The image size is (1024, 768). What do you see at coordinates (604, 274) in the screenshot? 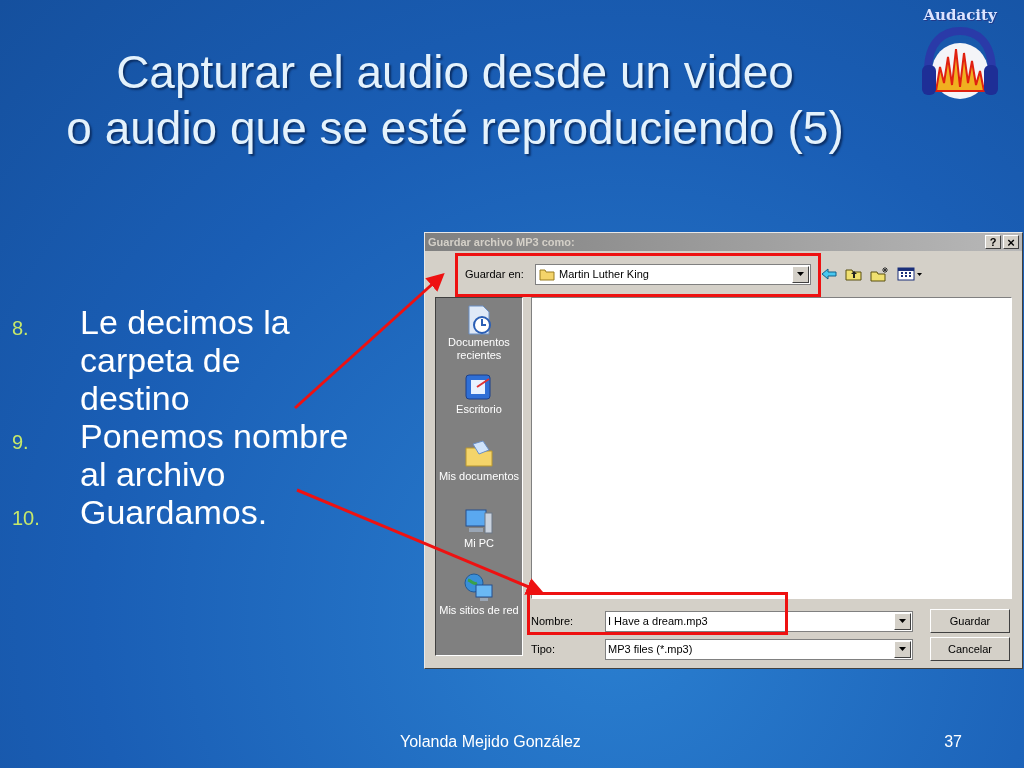
I see `location-value: Martin Luther King` at bounding box center [604, 274].